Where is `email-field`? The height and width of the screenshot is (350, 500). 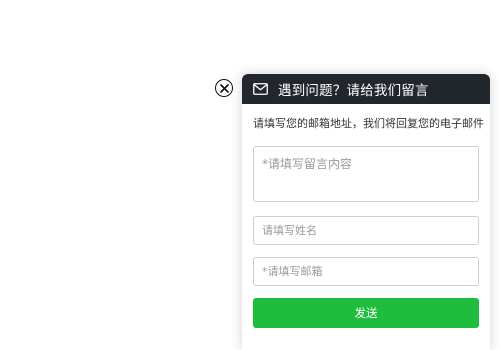 email-field is located at coordinates (366, 271).